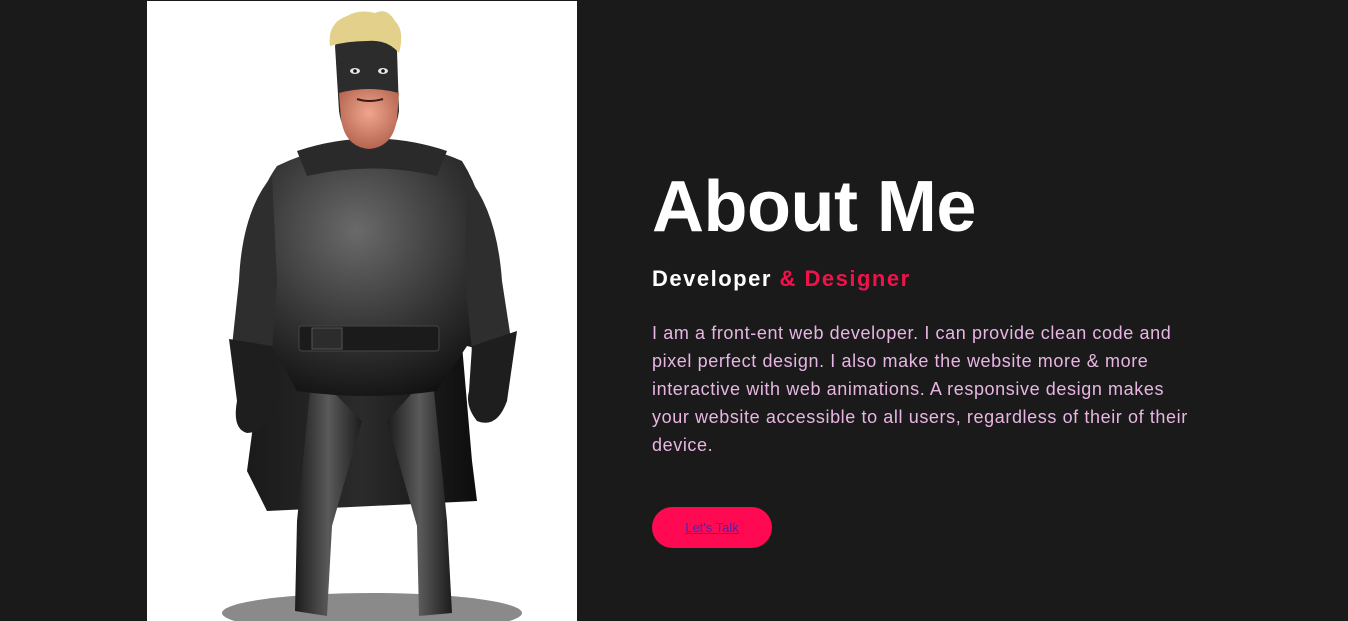  I want to click on torso, so click(369, 269).